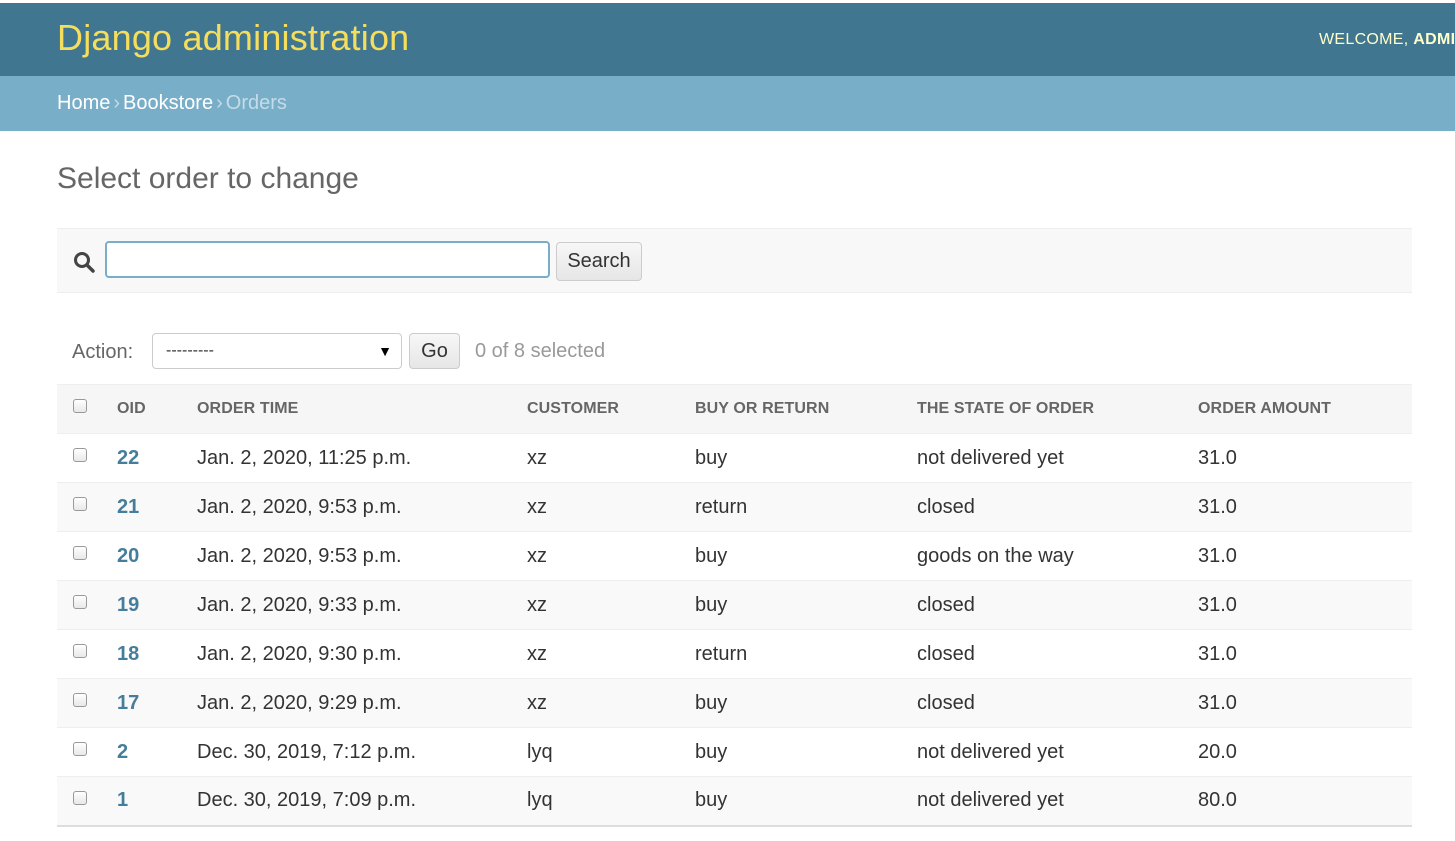 The image size is (1455, 841). What do you see at coordinates (611, 409) in the screenshot?
I see `column-header-customer: CUSTOMER` at bounding box center [611, 409].